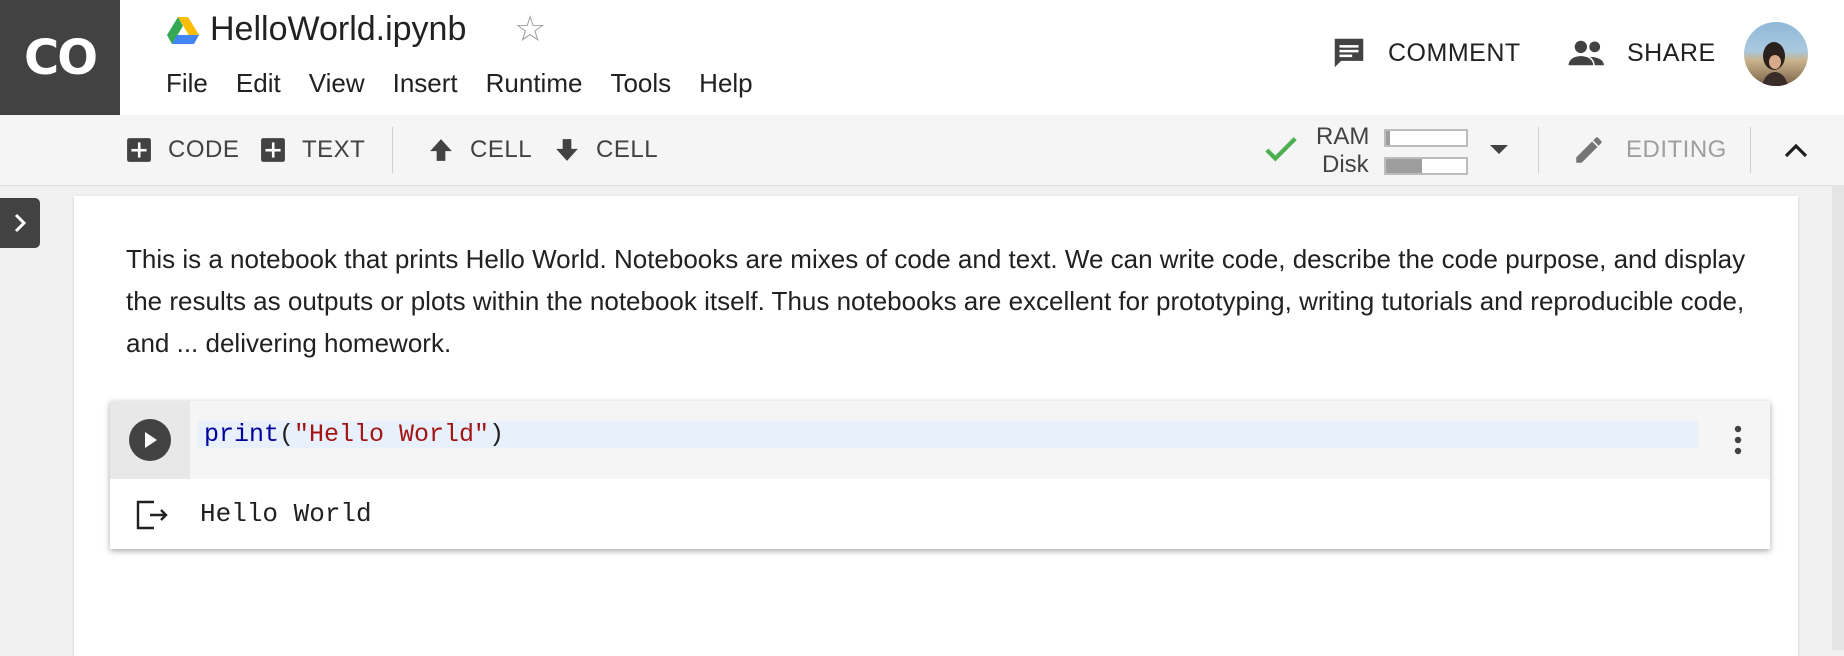  I want to click on ram-label: RAM, so click(1343, 136).